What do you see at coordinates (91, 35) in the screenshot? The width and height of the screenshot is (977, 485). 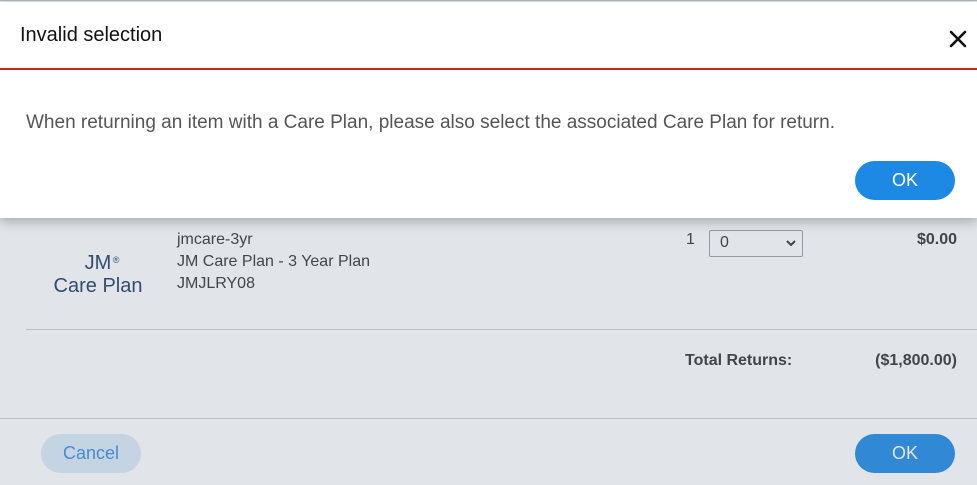 I see `modal-title: Invalid selection` at bounding box center [91, 35].